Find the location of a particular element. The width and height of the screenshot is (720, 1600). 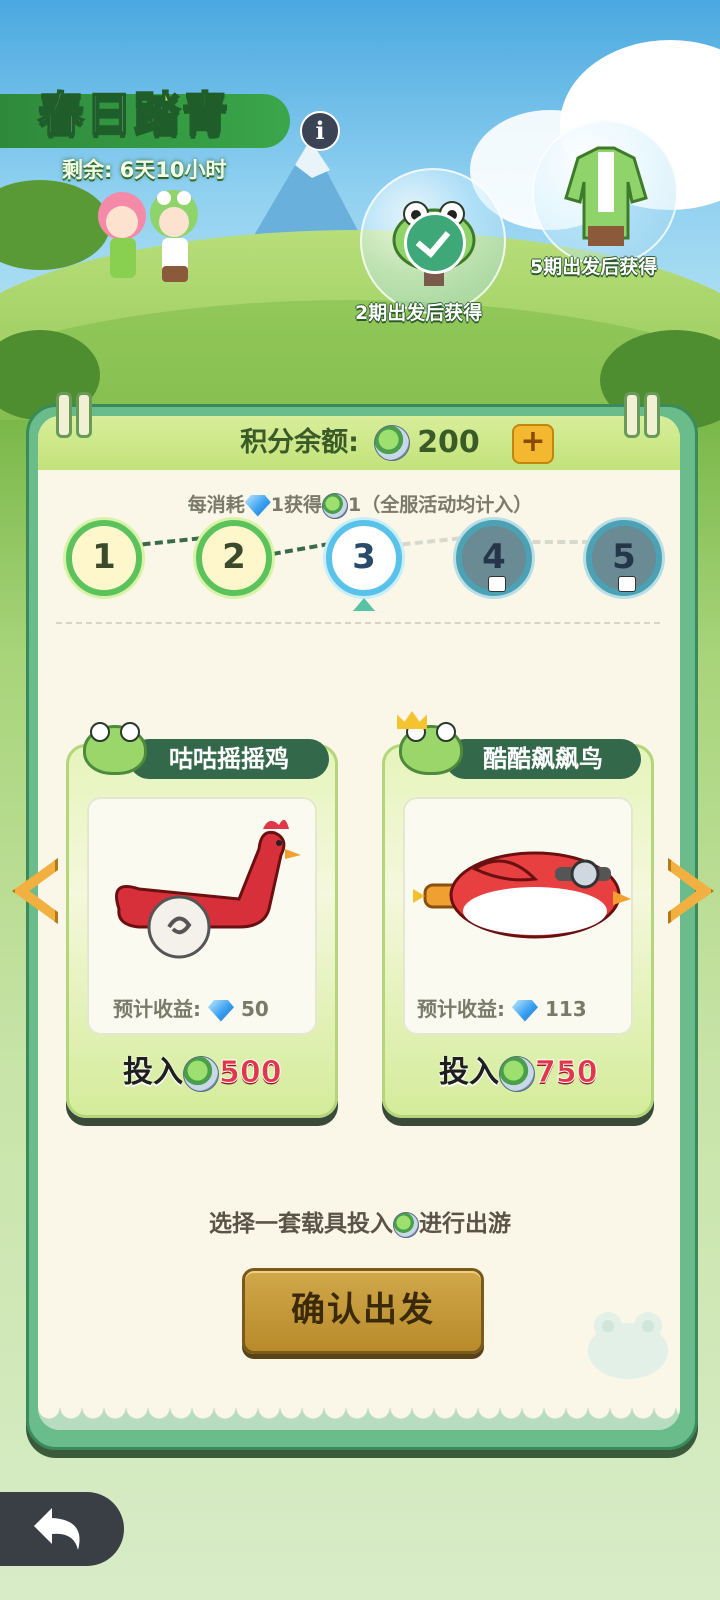

current-stage-pointer is located at coordinates (364, 604).